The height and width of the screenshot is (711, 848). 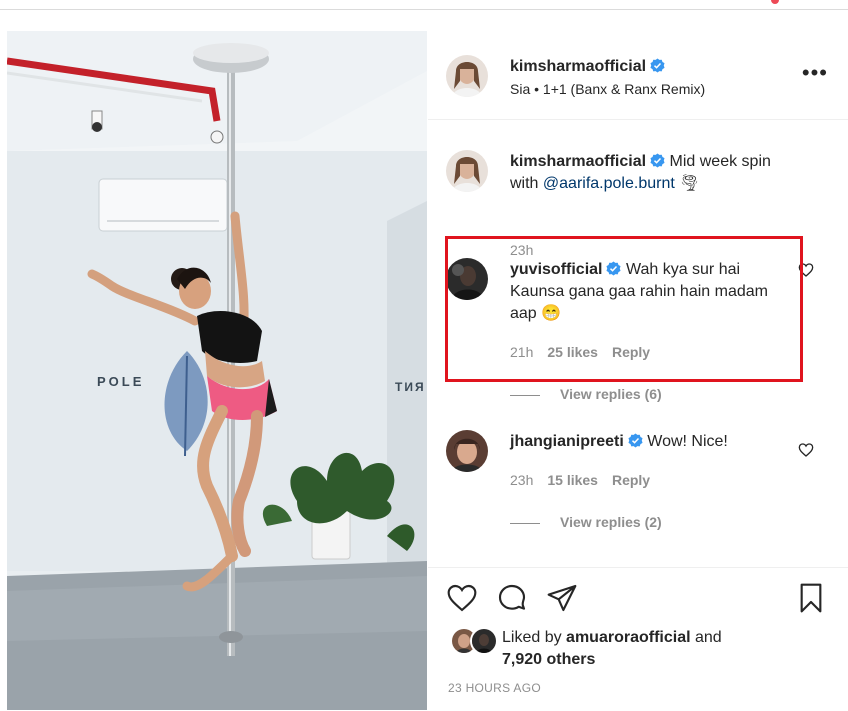 What do you see at coordinates (467, 76) in the screenshot?
I see `author-avatar` at bounding box center [467, 76].